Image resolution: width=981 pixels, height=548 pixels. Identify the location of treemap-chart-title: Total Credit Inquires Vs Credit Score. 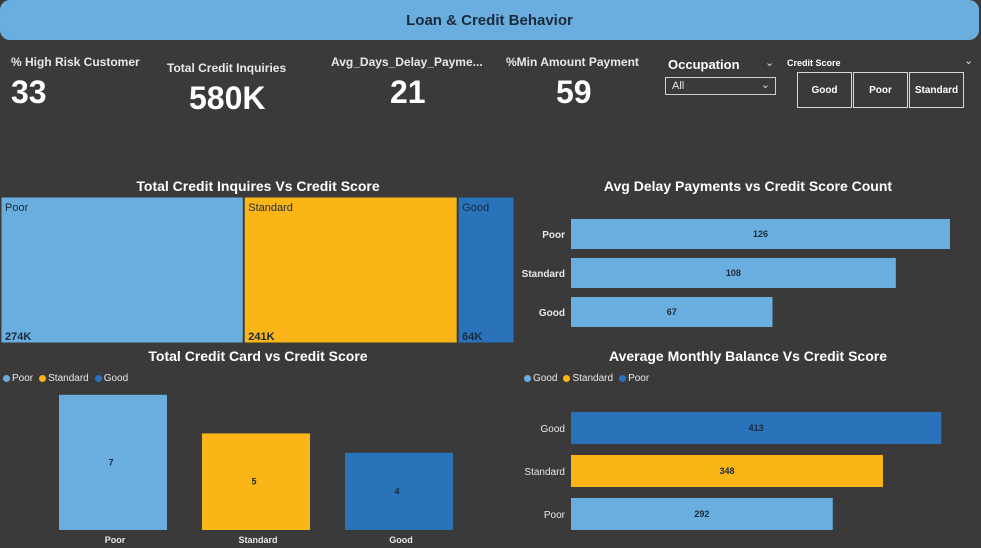
(258, 186).